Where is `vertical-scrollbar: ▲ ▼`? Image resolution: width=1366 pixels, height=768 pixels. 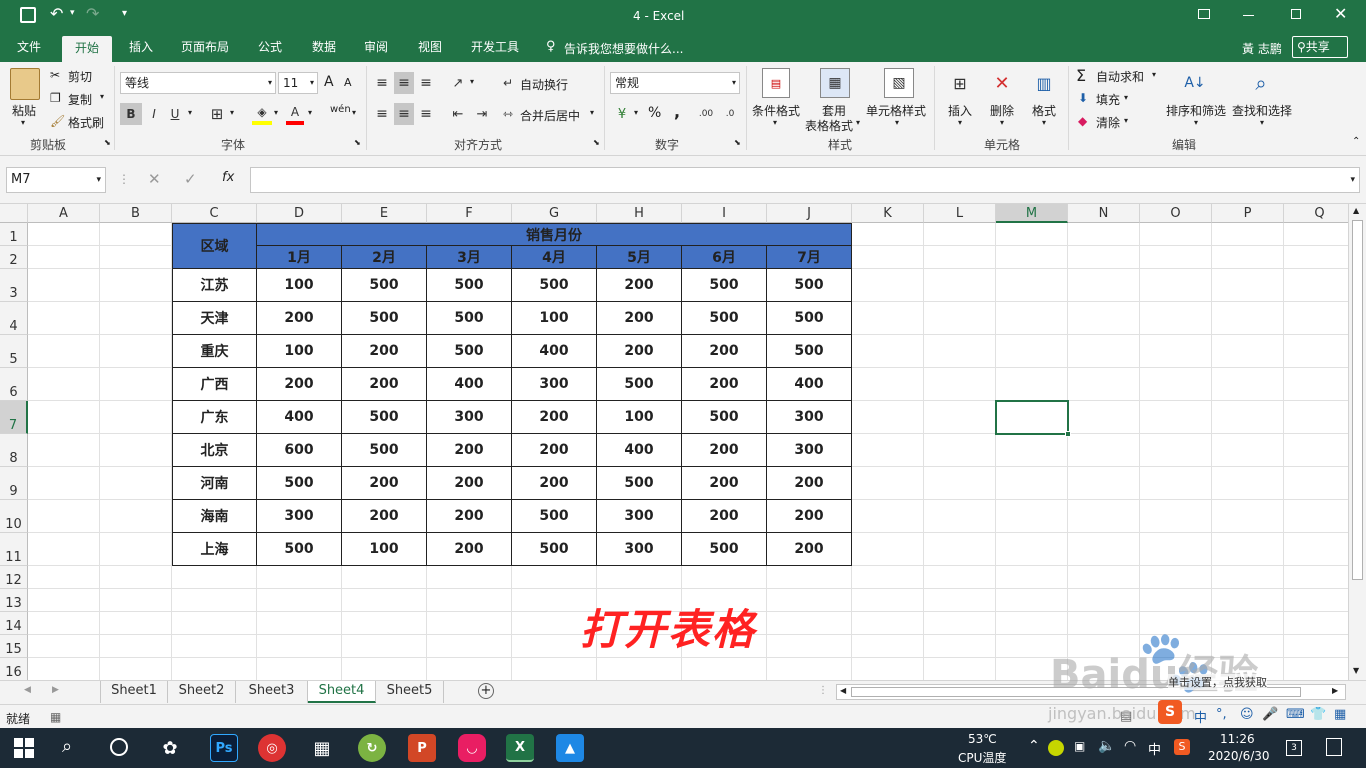
vertical-scrollbar: ▲ ▼ is located at coordinates (1357, 442).